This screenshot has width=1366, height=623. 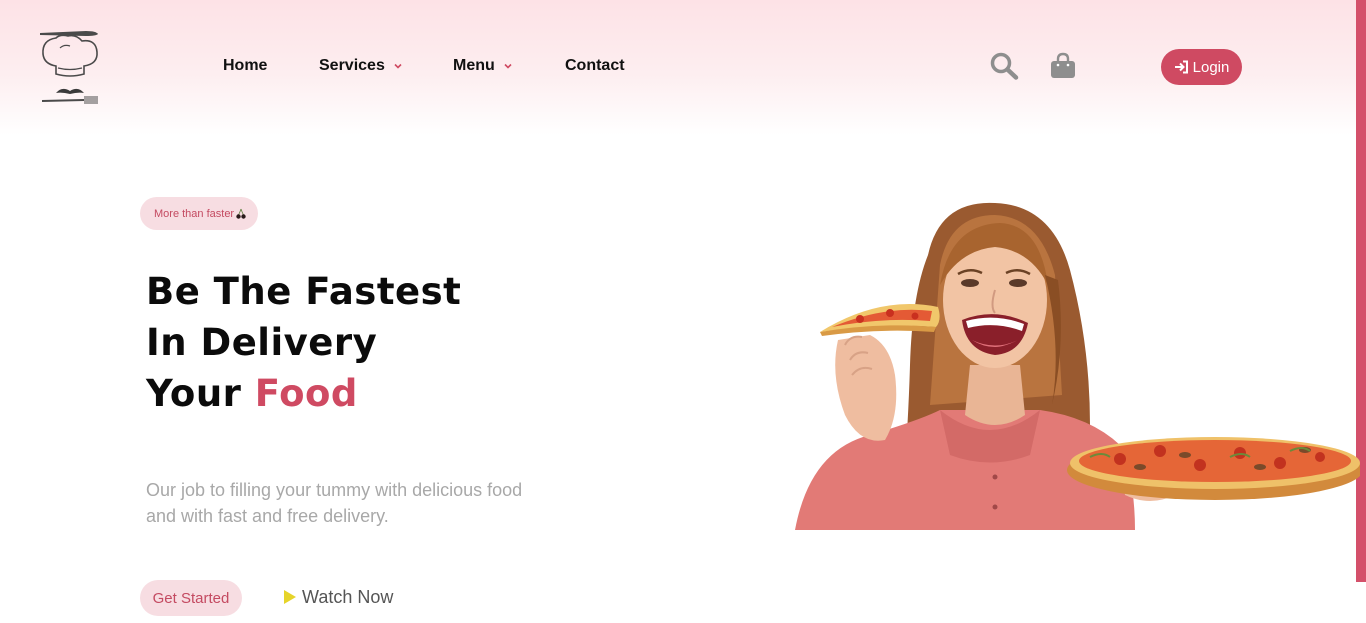 I want to click on watch-now-button: Watch Now, so click(x=338, y=597).